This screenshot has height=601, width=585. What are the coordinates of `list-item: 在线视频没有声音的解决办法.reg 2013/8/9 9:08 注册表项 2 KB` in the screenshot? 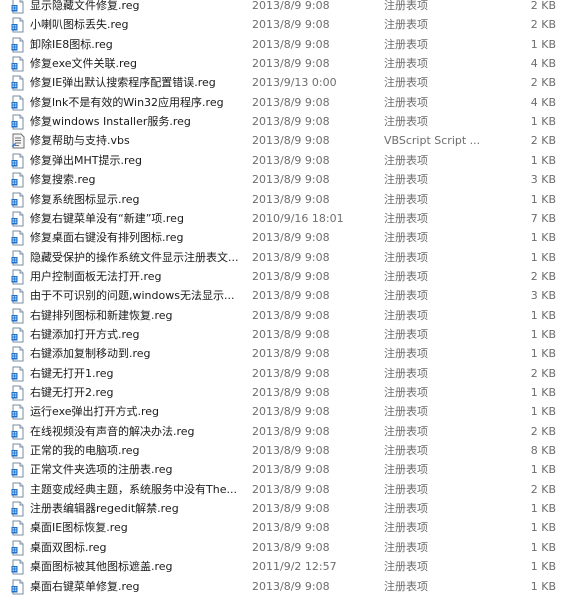 It's located at (292, 431).